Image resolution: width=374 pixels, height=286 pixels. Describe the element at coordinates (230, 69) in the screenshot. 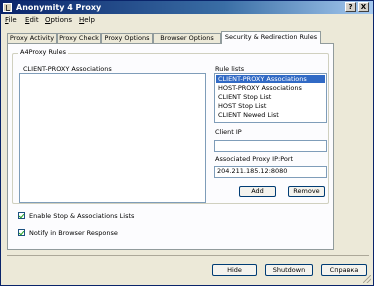

I see `rule-lists-label: Rule lists` at that location.